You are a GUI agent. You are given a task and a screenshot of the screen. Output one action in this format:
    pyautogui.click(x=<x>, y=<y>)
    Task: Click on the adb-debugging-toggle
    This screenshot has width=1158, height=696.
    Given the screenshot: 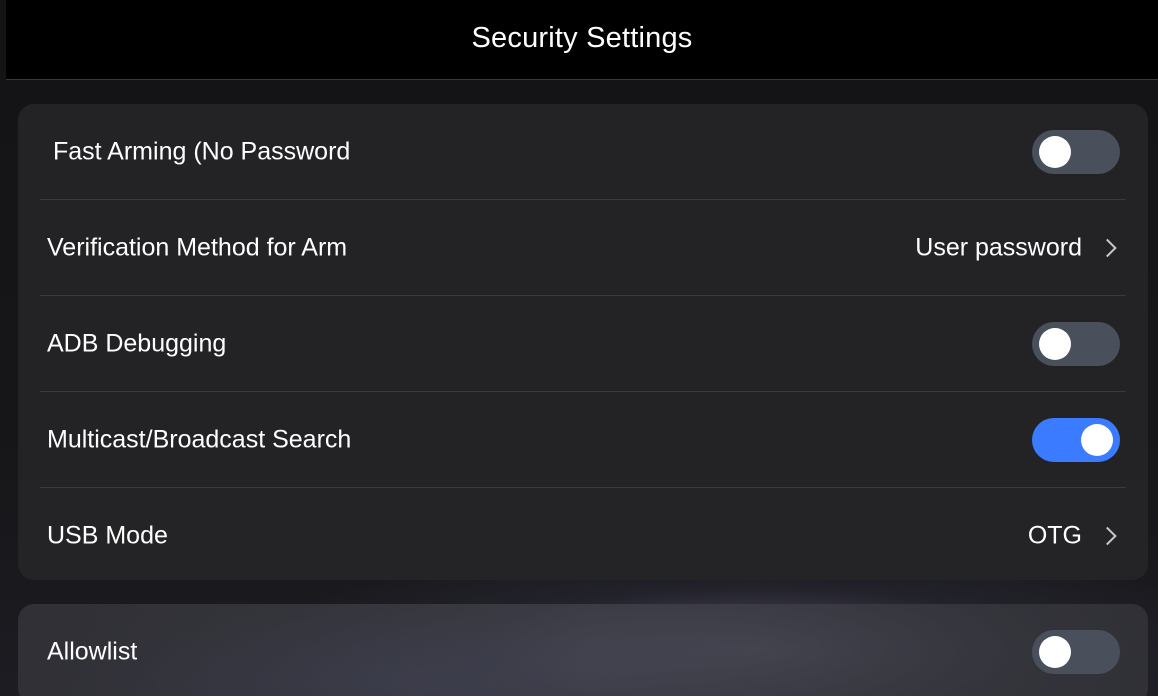 What is the action you would take?
    pyautogui.click(x=1076, y=344)
    